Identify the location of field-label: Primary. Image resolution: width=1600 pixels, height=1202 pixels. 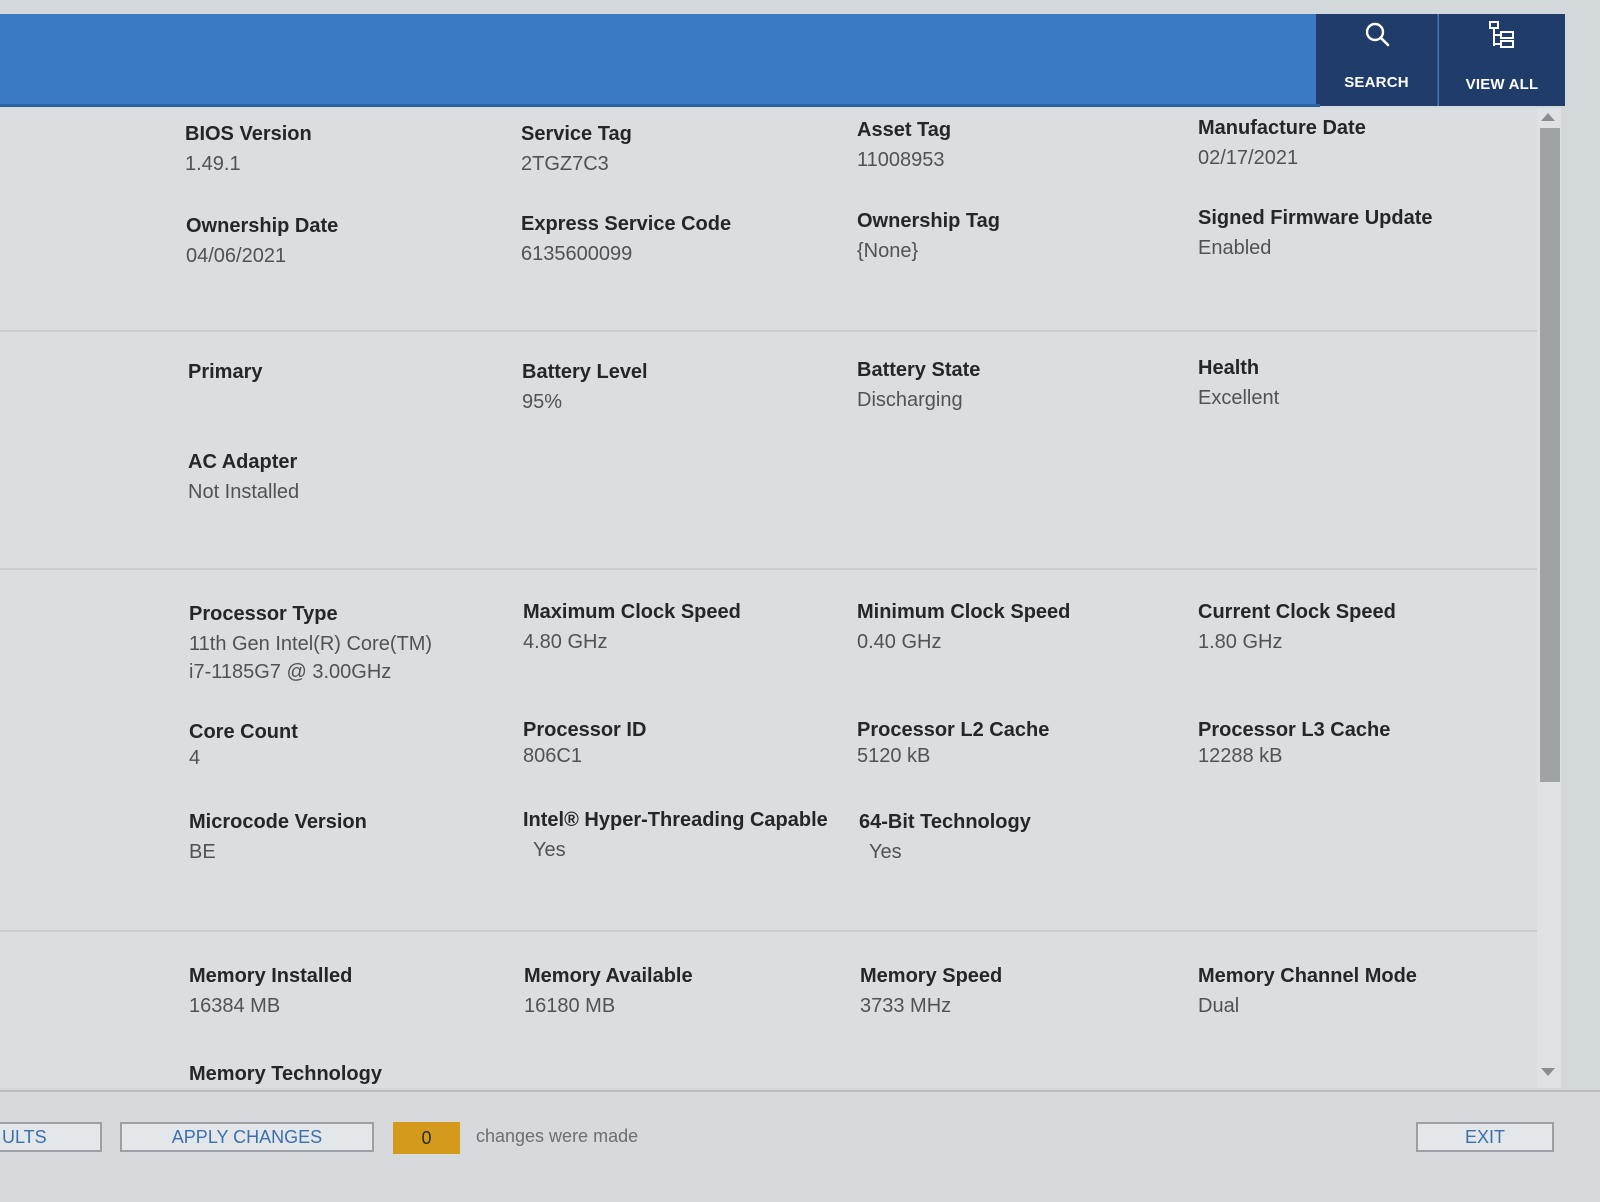
(225, 372).